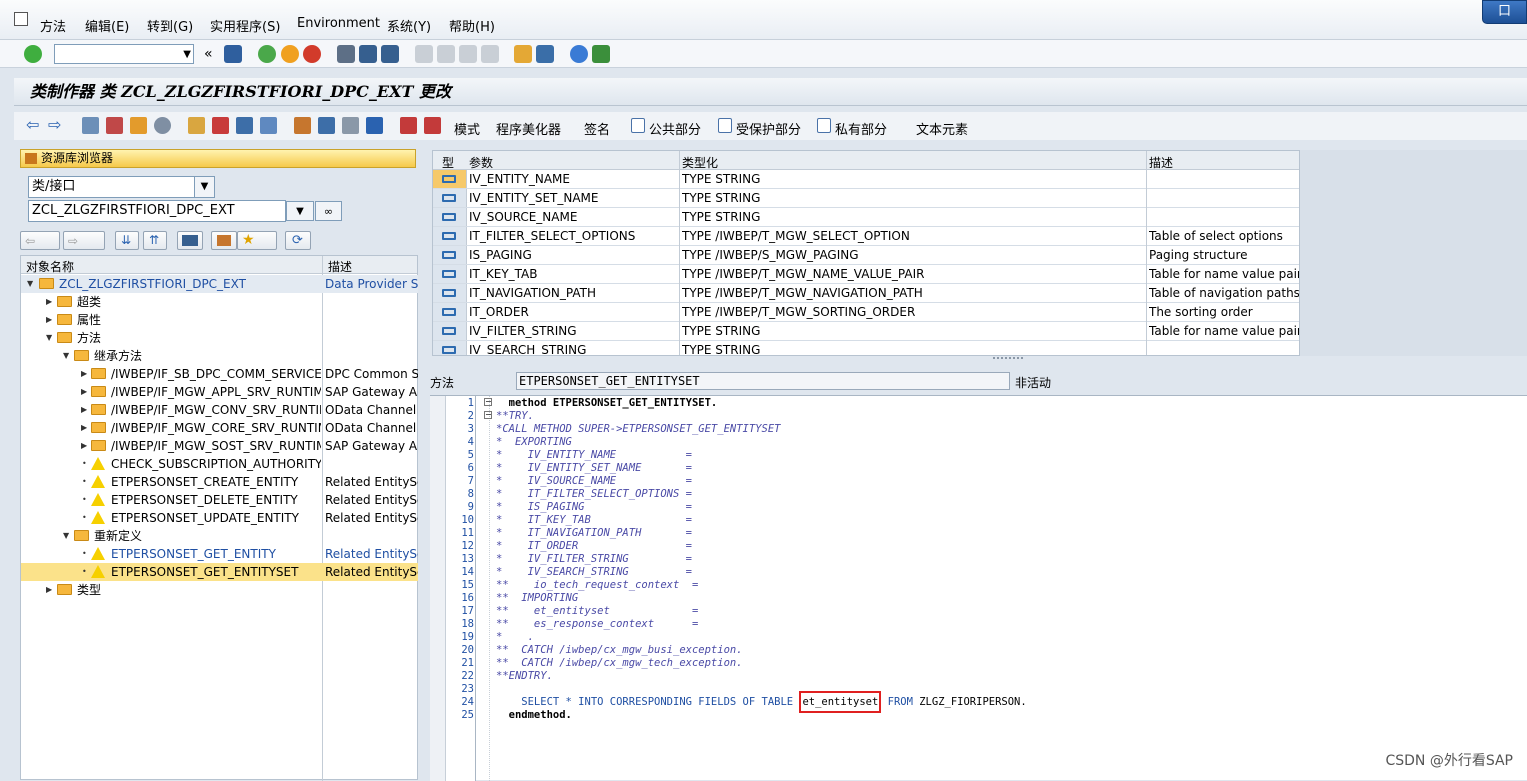  Describe the element at coordinates (528, 128) in the screenshot. I see `pretty-printer-button: 程序美化器` at that location.